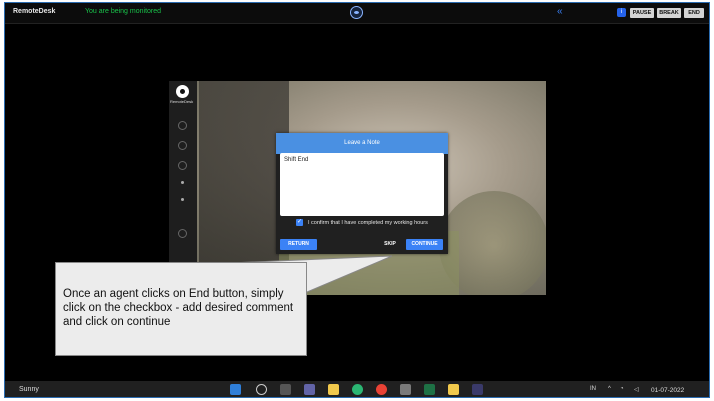  What do you see at coordinates (429, 389) in the screenshot?
I see `excel-icon` at bounding box center [429, 389].